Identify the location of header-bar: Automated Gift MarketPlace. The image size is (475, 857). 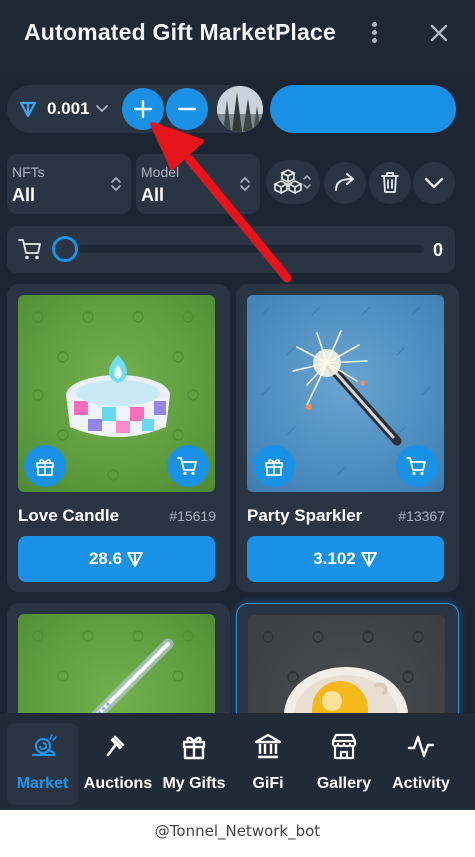
(237, 36).